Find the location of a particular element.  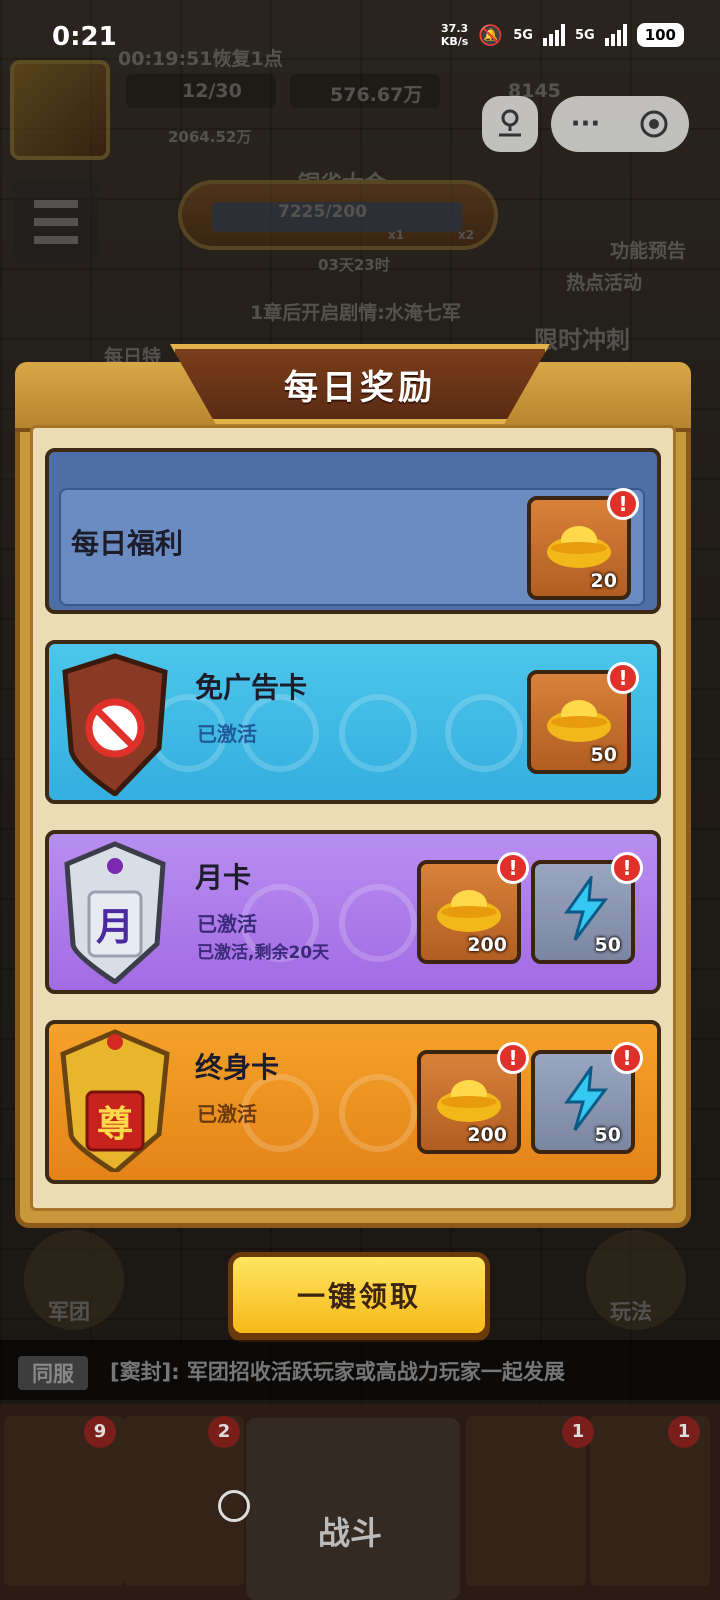

status-icons: 37.3 KB/s 🔕 5G 5G 100 is located at coordinates (562, 35).